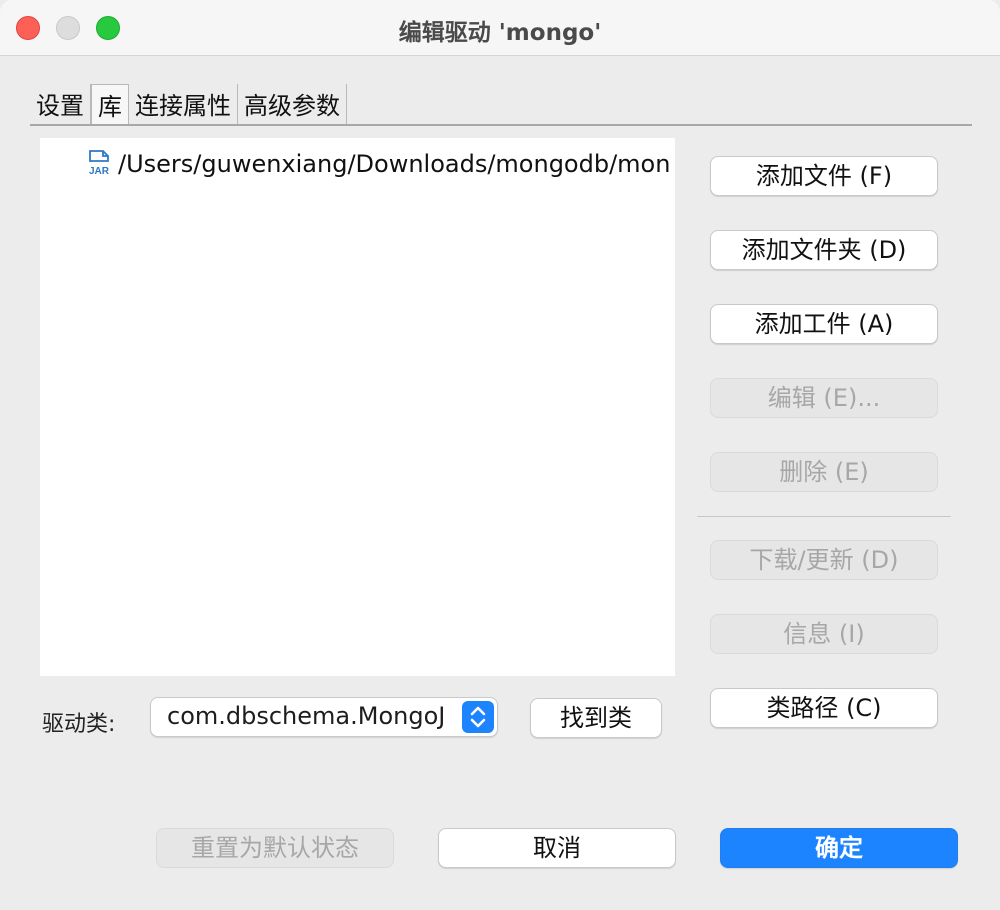 The width and height of the screenshot is (1000, 910). What do you see at coordinates (110, 105) in the screenshot?
I see `tab-library: 库` at bounding box center [110, 105].